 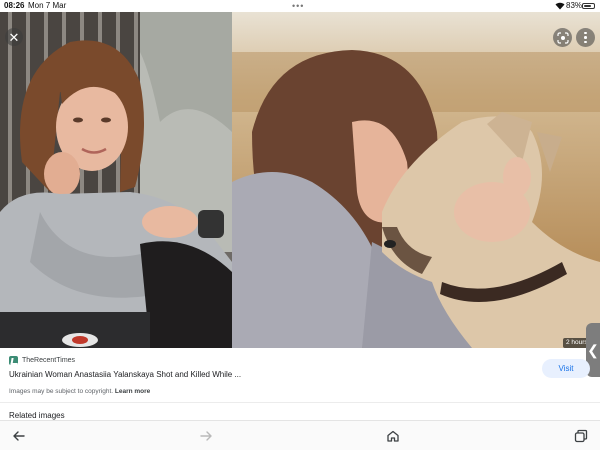 What do you see at coordinates (61, 391) in the screenshot?
I see `copyright-text: Images may be subject to copyright.` at bounding box center [61, 391].